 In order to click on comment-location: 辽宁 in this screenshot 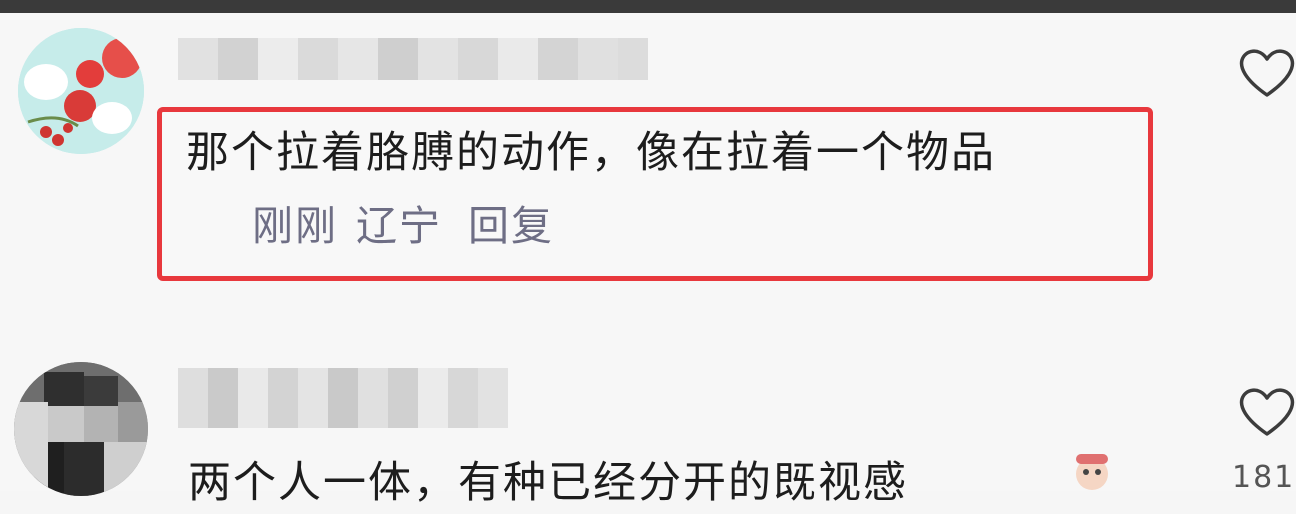, I will do `click(399, 226)`.